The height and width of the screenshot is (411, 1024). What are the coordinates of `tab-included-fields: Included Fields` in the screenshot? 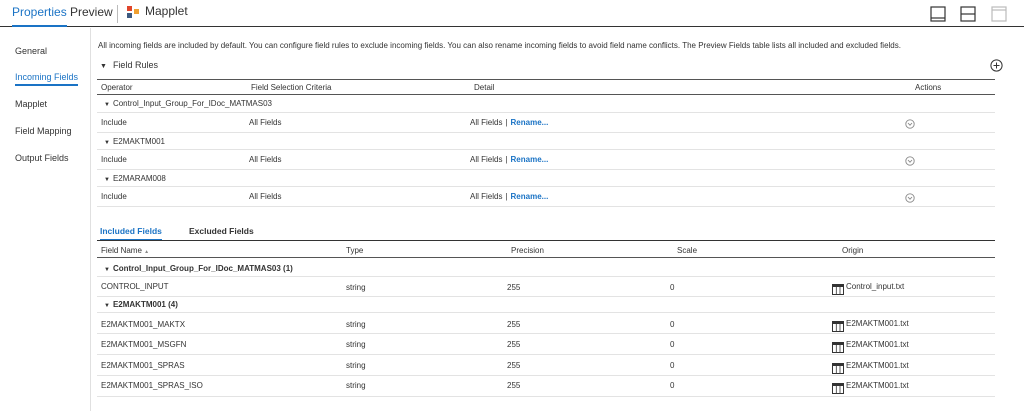 It's located at (131, 233).